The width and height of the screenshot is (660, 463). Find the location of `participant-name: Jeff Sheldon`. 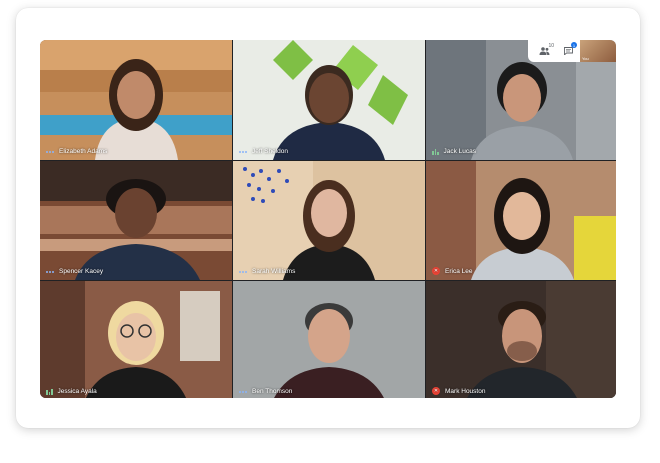

participant-name: Jeff Sheldon is located at coordinates (270, 151).